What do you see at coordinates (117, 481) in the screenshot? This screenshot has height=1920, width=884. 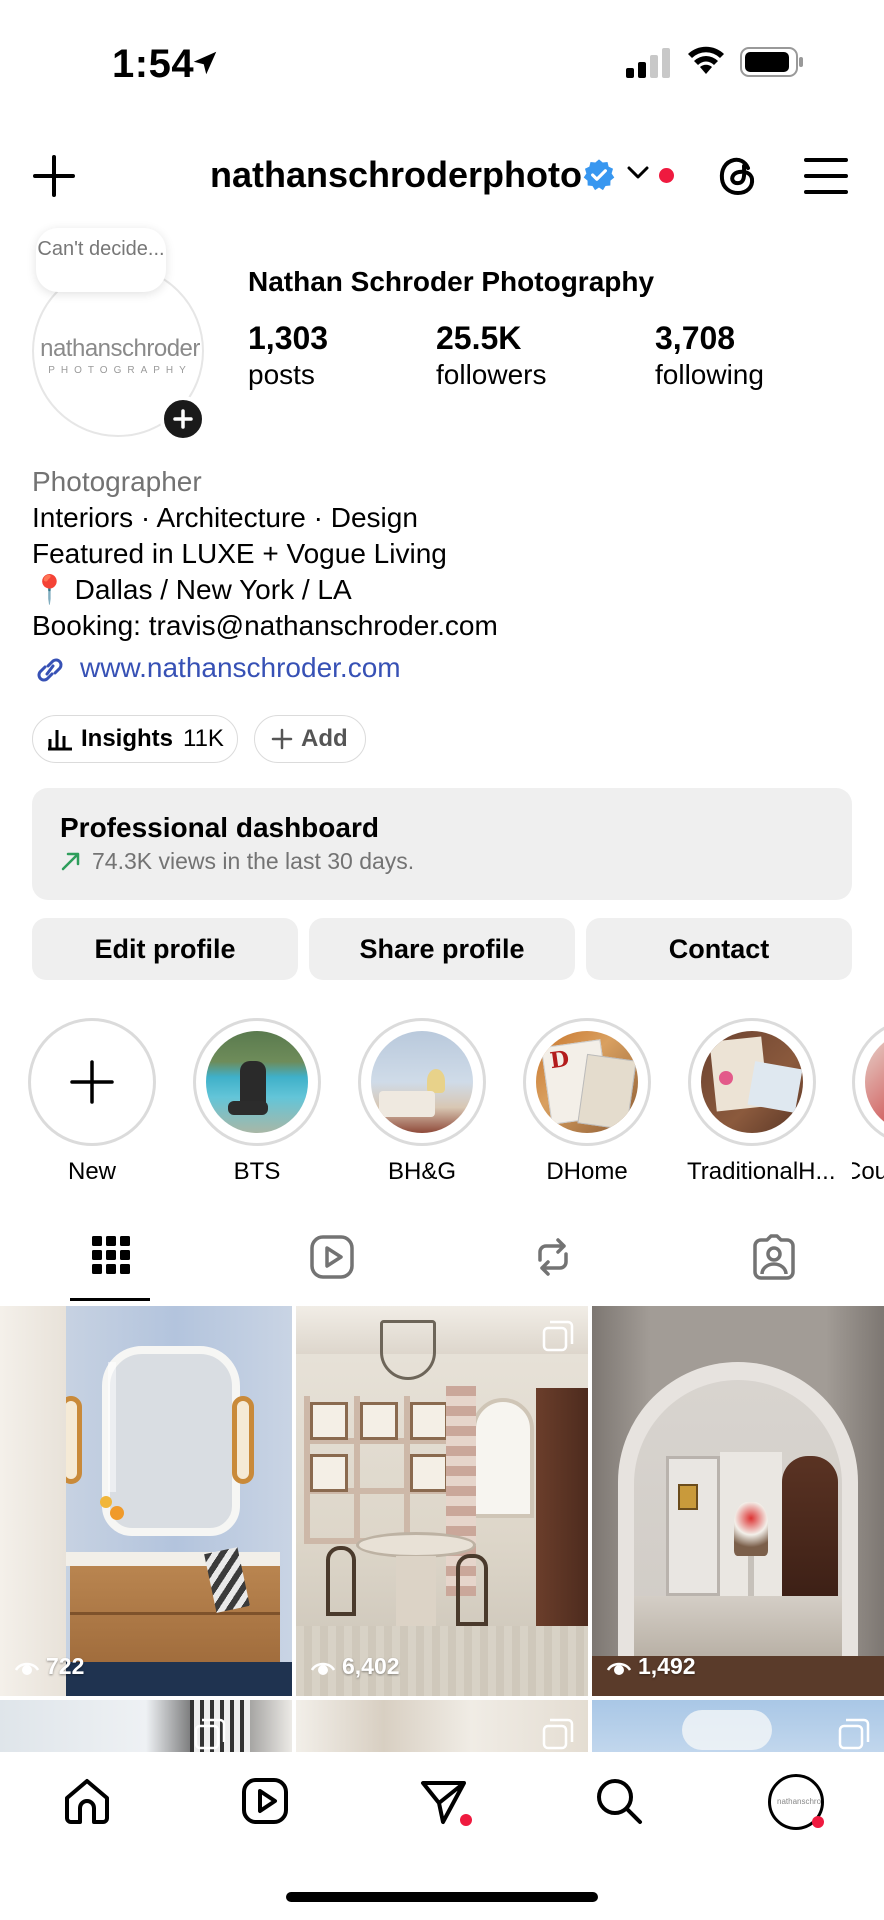 I see `profile-category: Photographer` at bounding box center [117, 481].